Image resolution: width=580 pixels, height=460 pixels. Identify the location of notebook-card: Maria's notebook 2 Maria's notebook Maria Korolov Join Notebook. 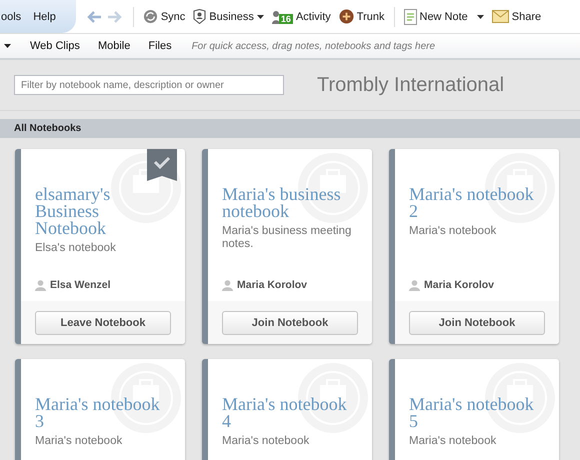
(474, 246).